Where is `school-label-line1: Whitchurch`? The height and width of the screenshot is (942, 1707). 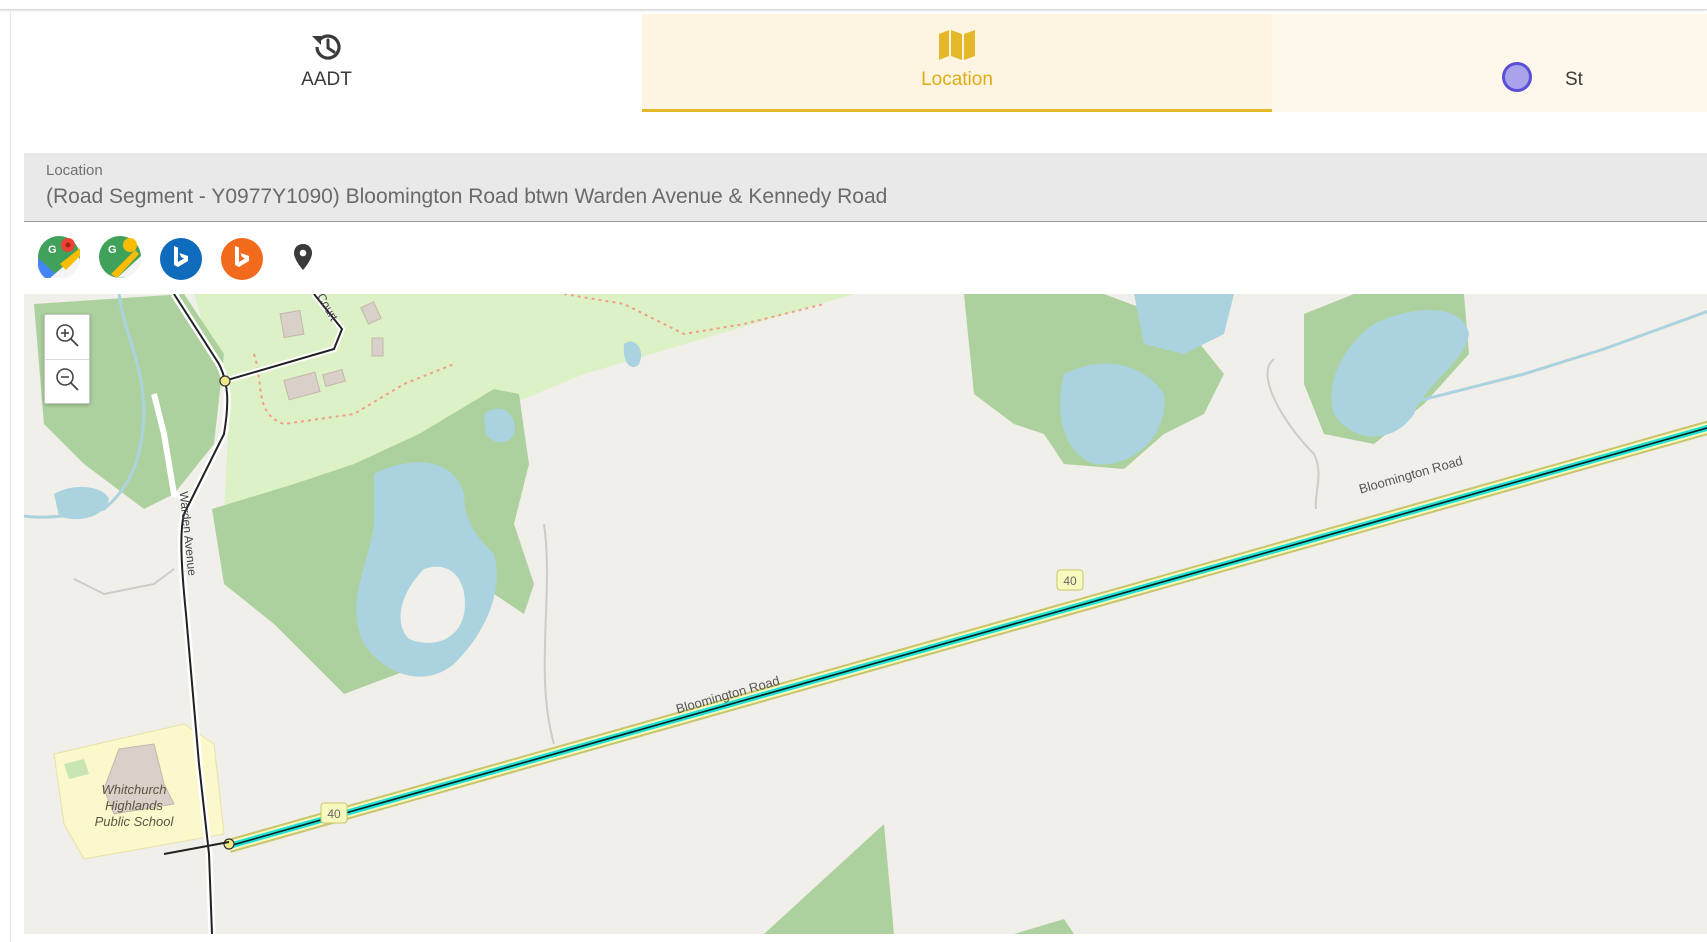
school-label-line1: Whitchurch is located at coordinates (133, 789).